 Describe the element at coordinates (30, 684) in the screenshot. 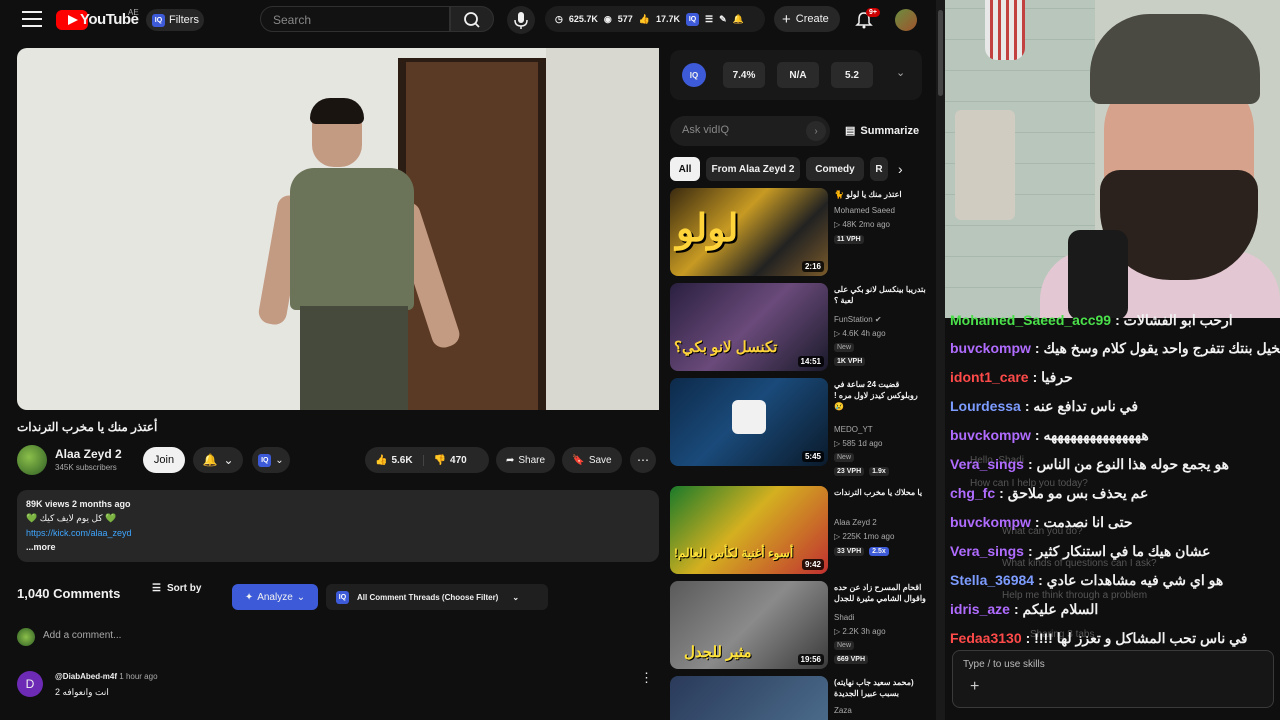

I see `comment-avatar: D` at that location.